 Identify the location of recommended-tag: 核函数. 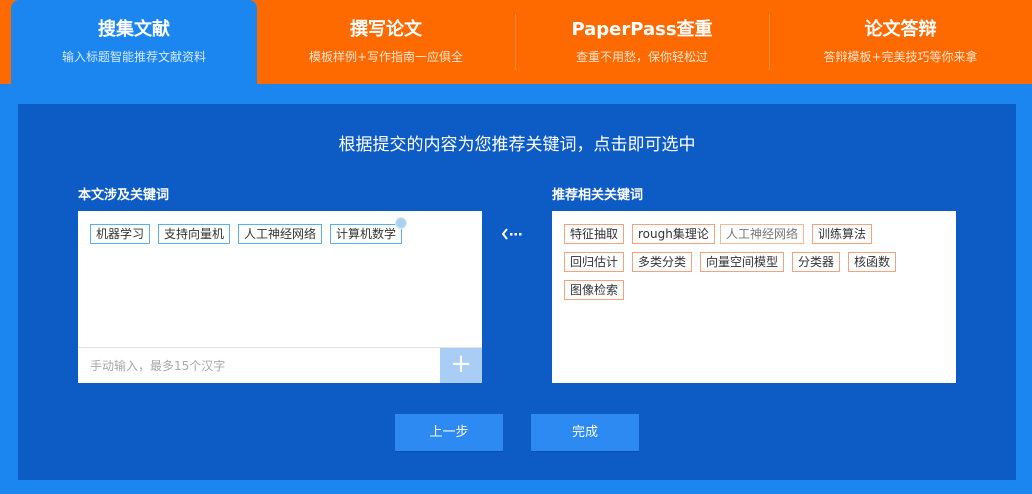
(872, 262).